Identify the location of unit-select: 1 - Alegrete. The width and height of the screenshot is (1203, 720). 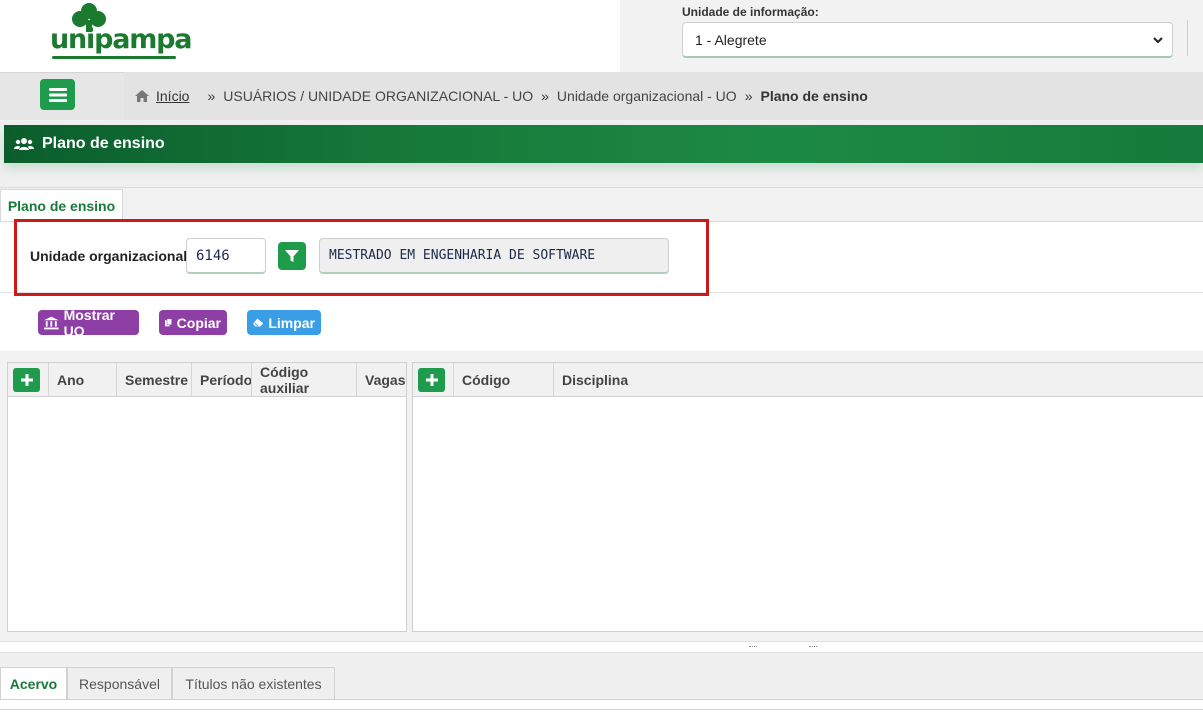
(927, 40).